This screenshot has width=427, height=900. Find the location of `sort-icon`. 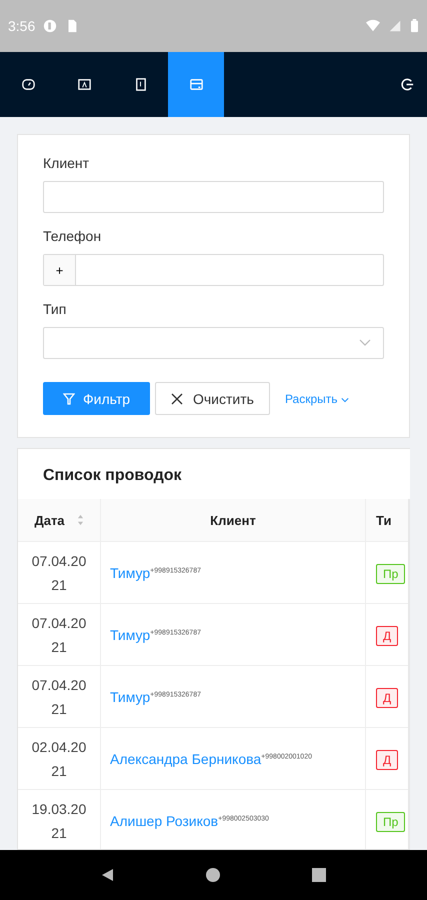

sort-icon is located at coordinates (80, 520).